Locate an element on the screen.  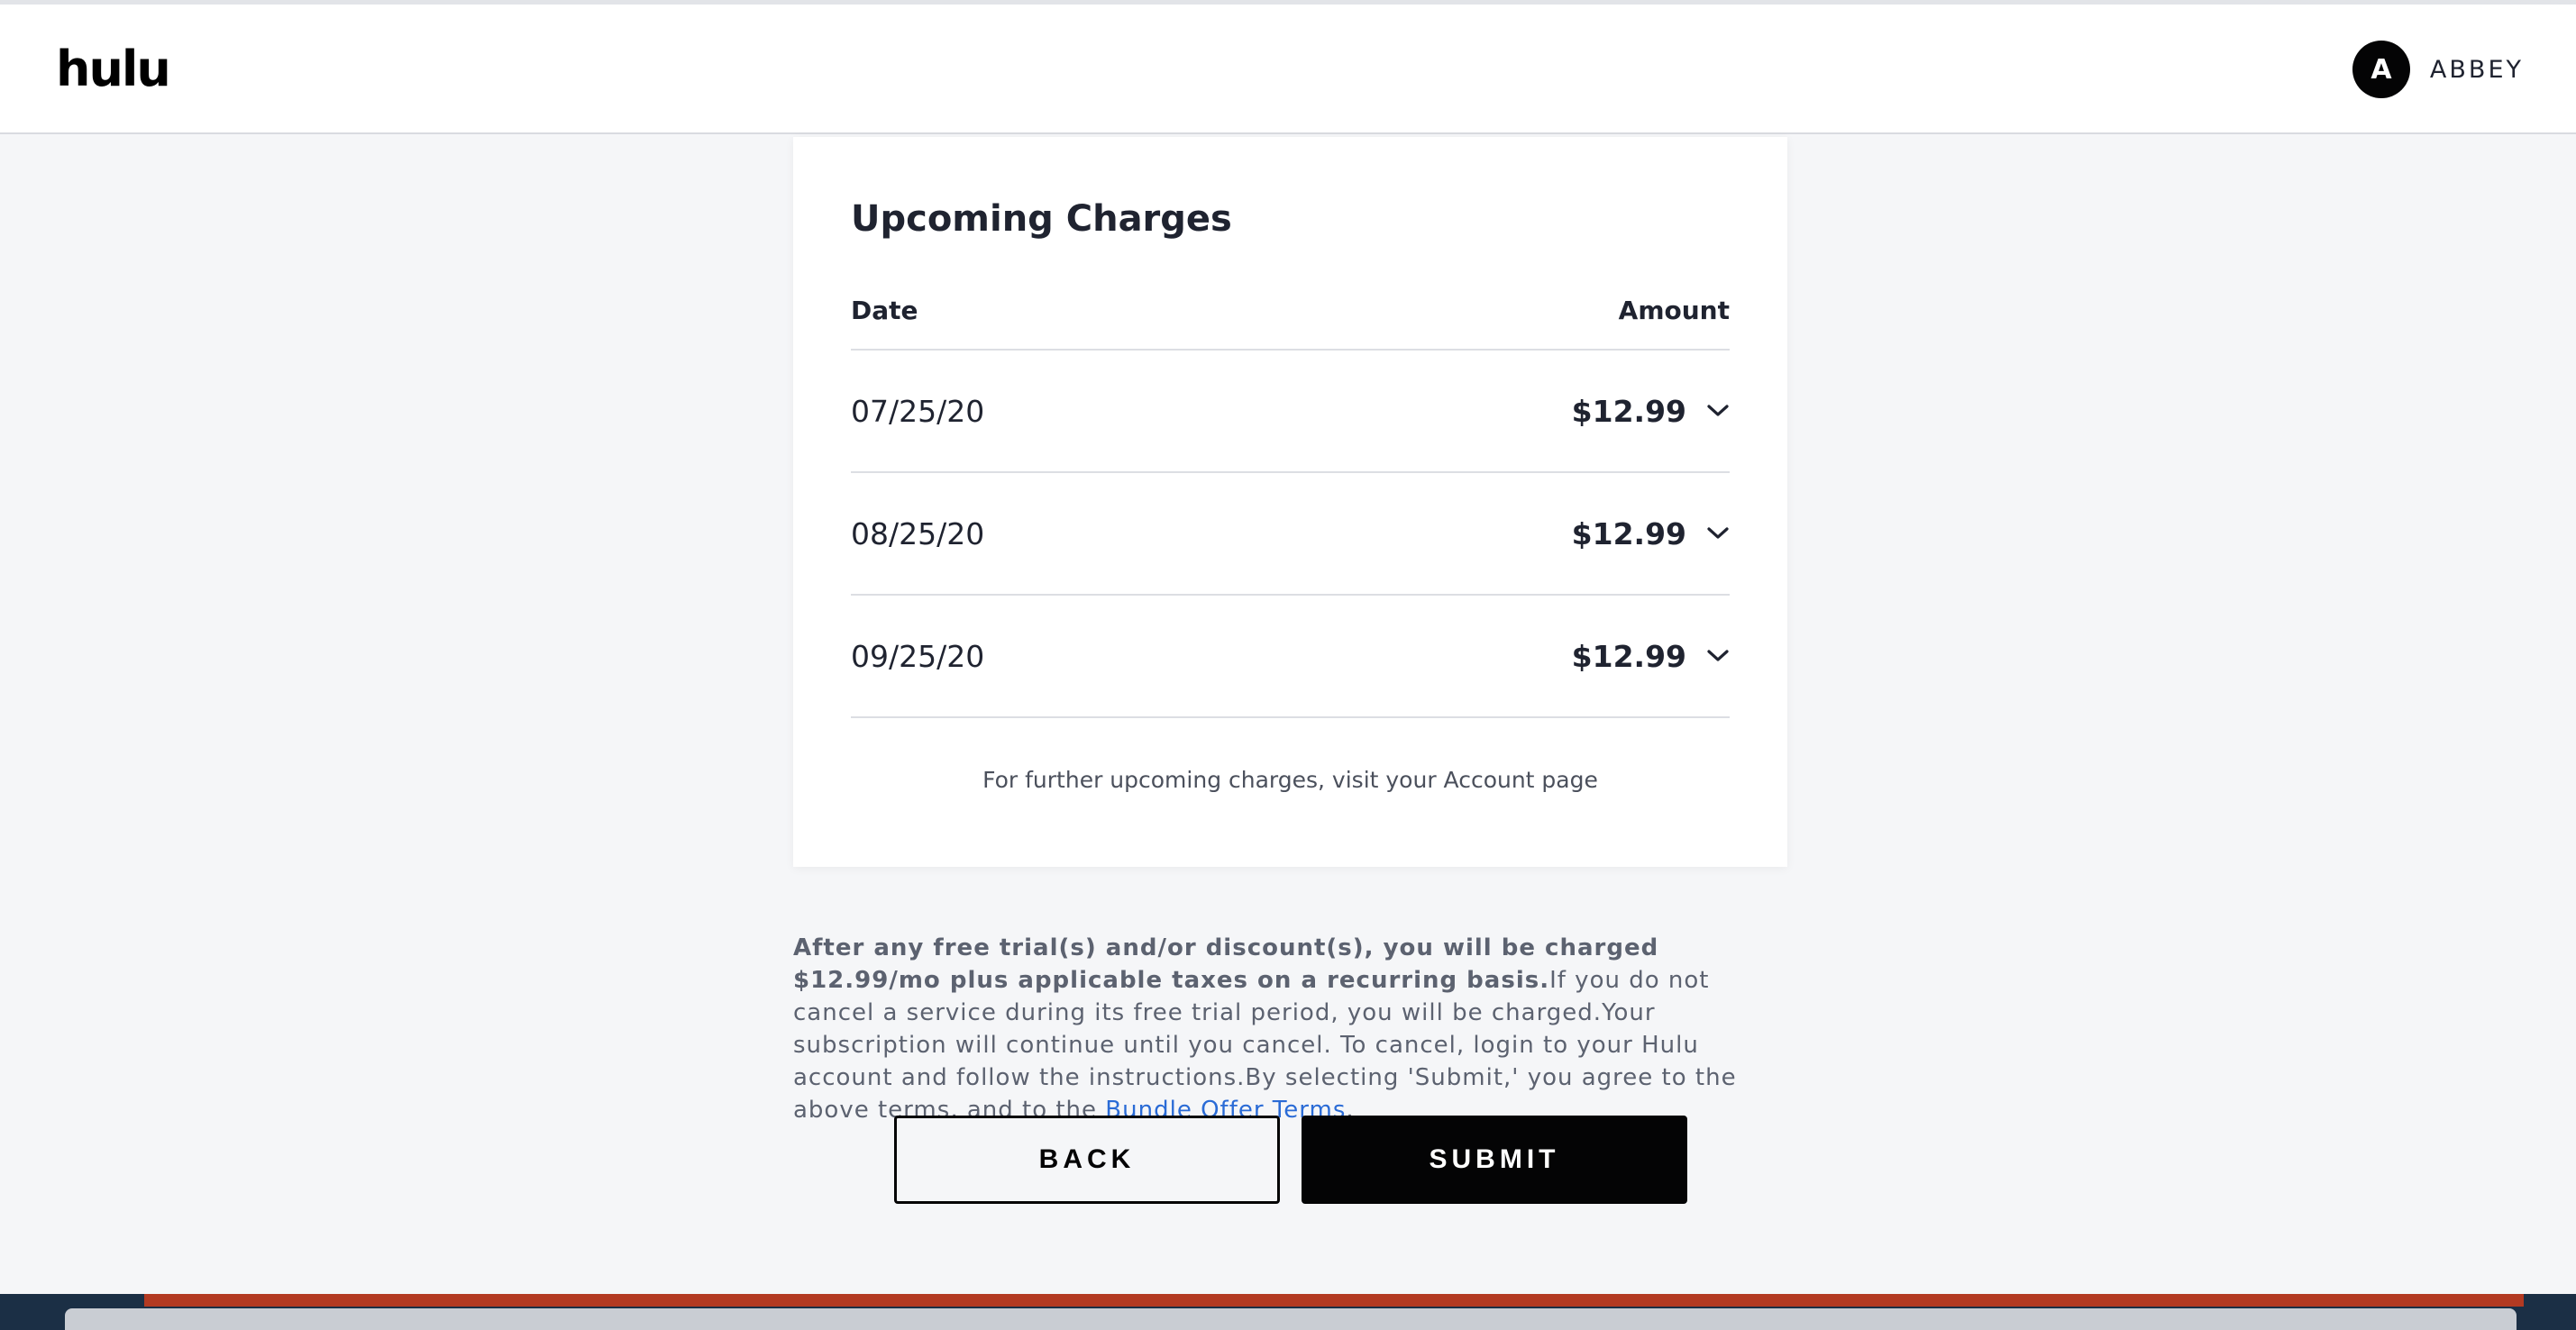
charge-row: 08/25/20 $12.99 is located at coordinates (1290, 534).